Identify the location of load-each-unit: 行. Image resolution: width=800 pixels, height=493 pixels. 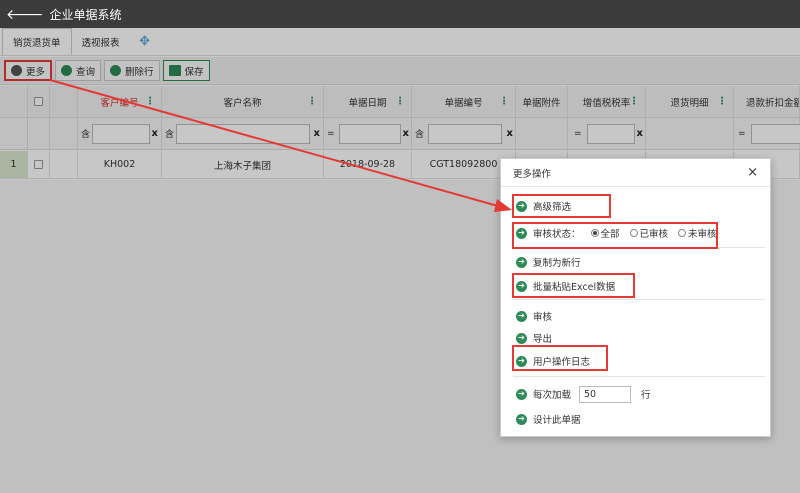
(646, 395).